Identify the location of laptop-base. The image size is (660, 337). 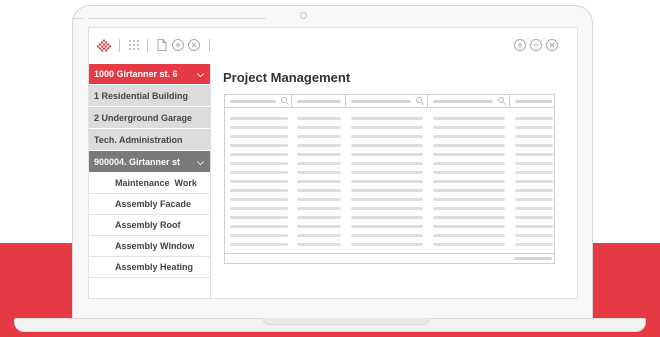
(330, 325).